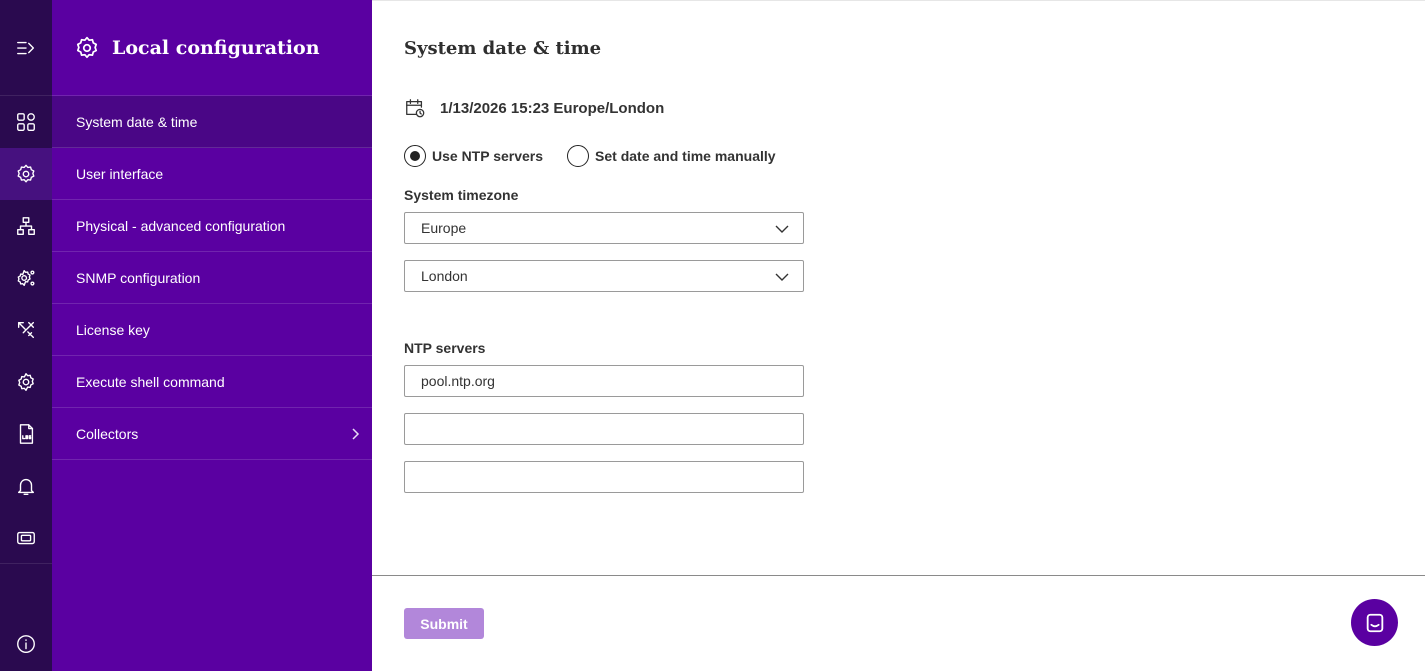 Image resolution: width=1425 pixels, height=671 pixels. What do you see at coordinates (445, 348) in the screenshot?
I see `ntp-servers-label: NTP servers` at bounding box center [445, 348].